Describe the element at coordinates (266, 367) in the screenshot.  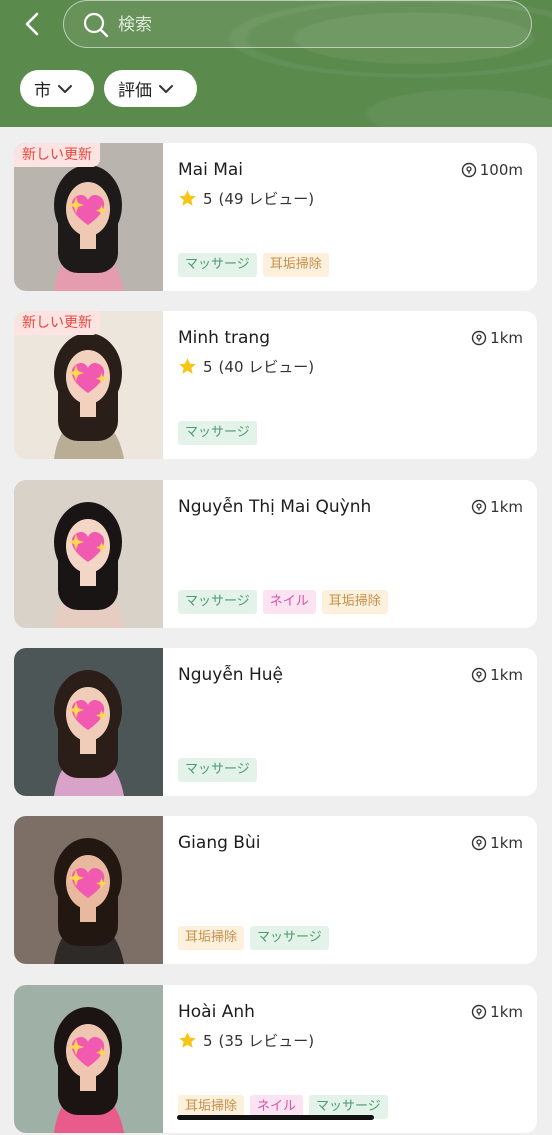
I see `review-count: (40 レビュー)` at that location.